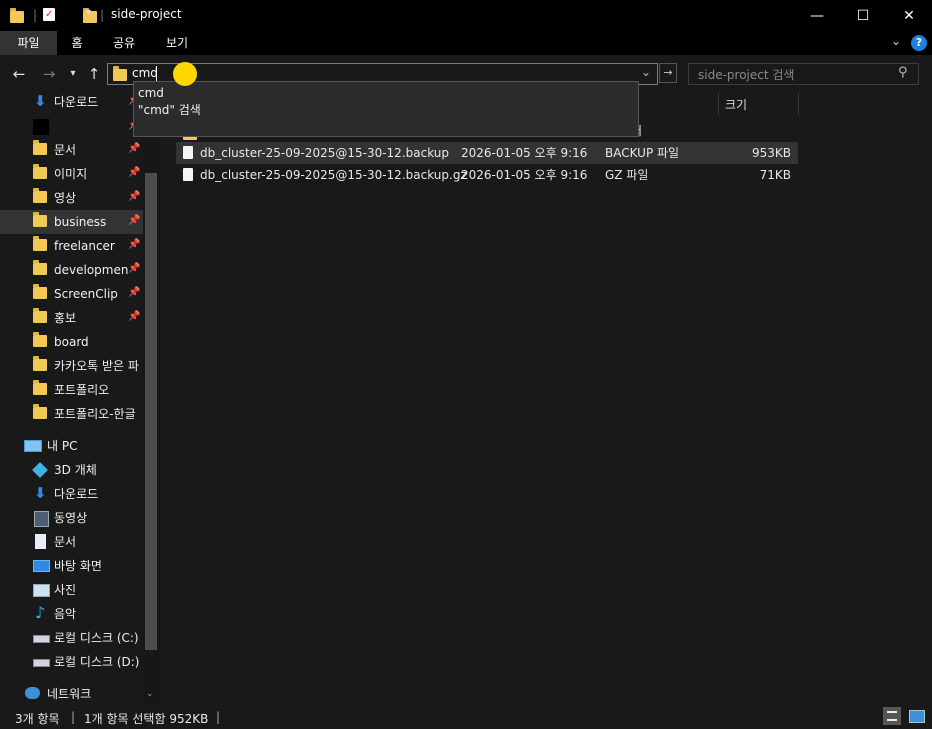  Describe the element at coordinates (71, 662) in the screenshot. I see `sidebar-item-drive-d: 로컬 디스크 (D:)` at that location.